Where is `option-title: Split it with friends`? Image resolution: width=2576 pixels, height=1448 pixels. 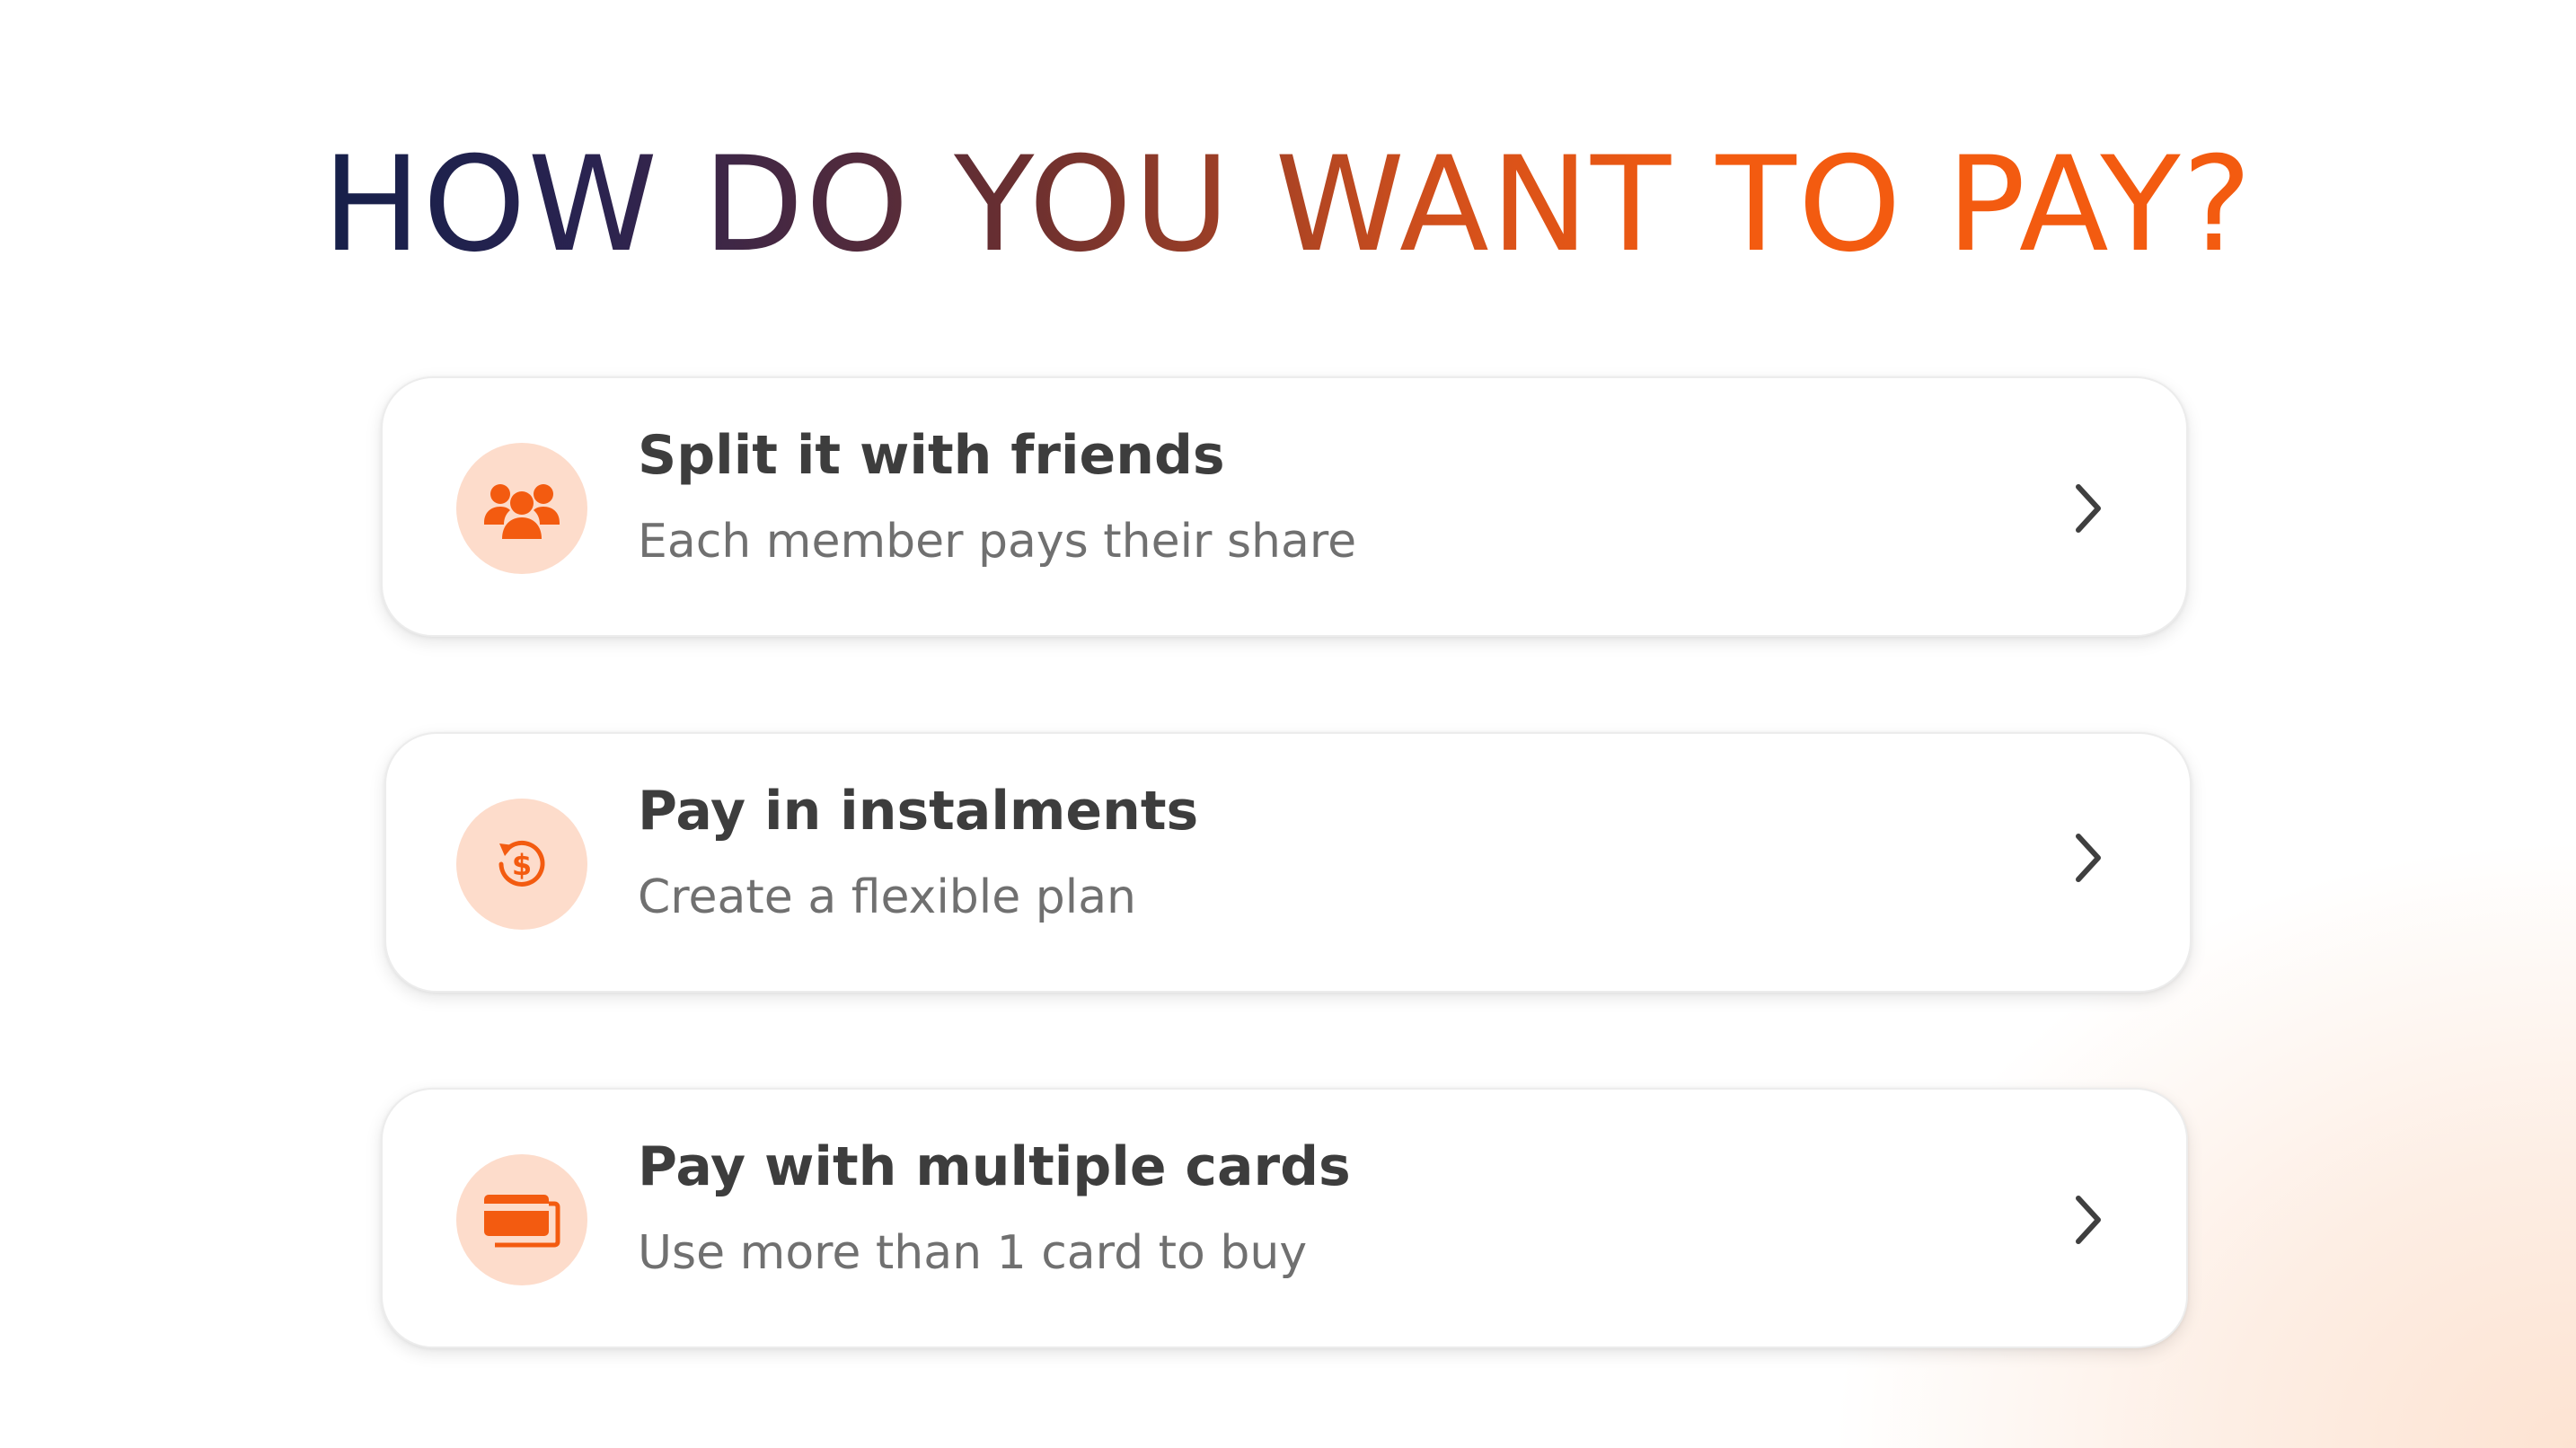
option-title: Split it with friends is located at coordinates (932, 456).